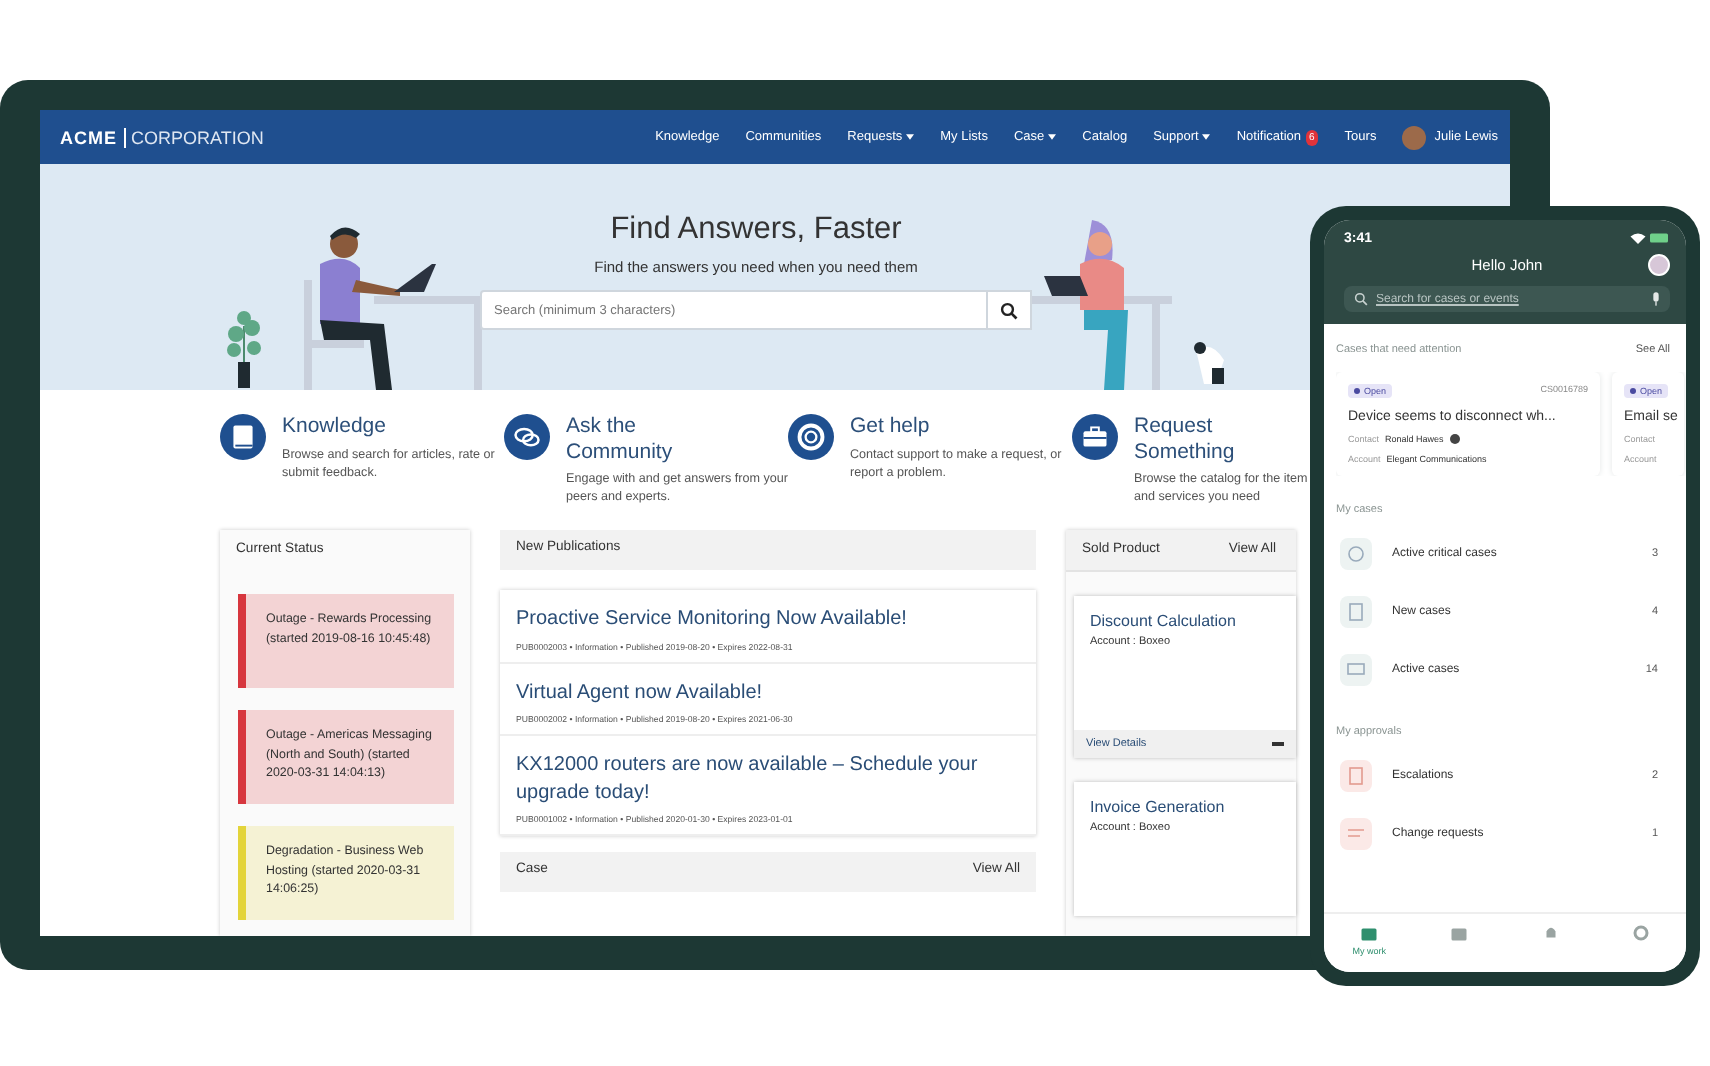 The height and width of the screenshot is (1066, 1710). I want to click on plant-drawing, so click(244, 350).